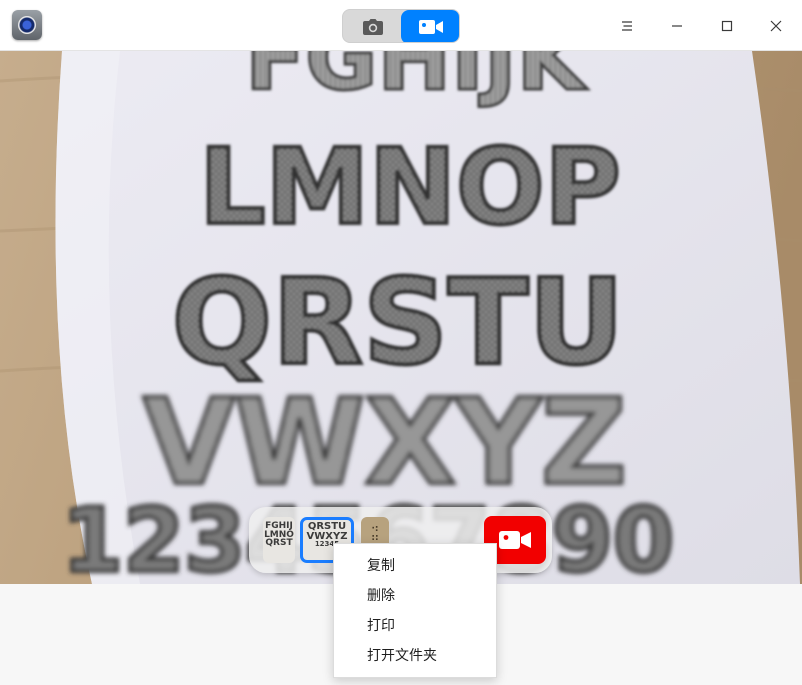 This screenshot has width=802, height=685. Describe the element at coordinates (279, 540) in the screenshot. I see `thumbnail-1: FGHIJ LMNO QRST` at that location.